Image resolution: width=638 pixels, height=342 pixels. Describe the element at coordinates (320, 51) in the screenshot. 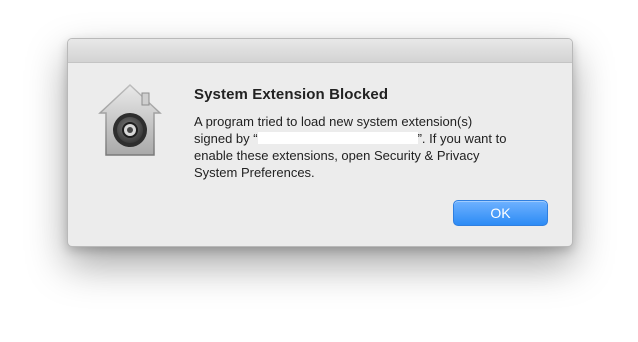

I see `dialog-titlebar` at that location.